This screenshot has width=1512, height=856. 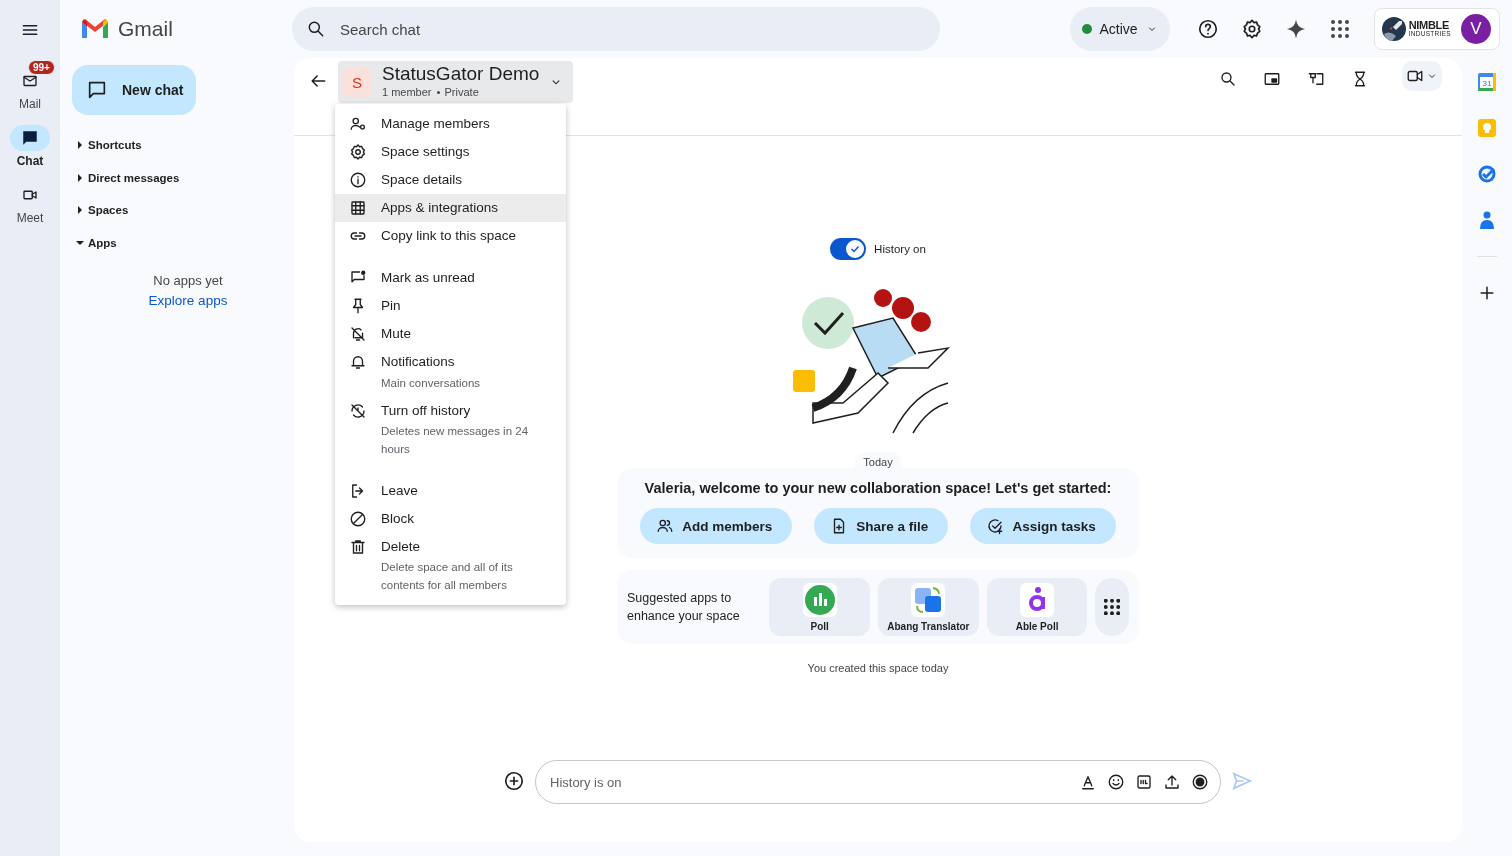 What do you see at coordinates (450, 278) in the screenshot?
I see `menu-item: Mark as unread` at bounding box center [450, 278].